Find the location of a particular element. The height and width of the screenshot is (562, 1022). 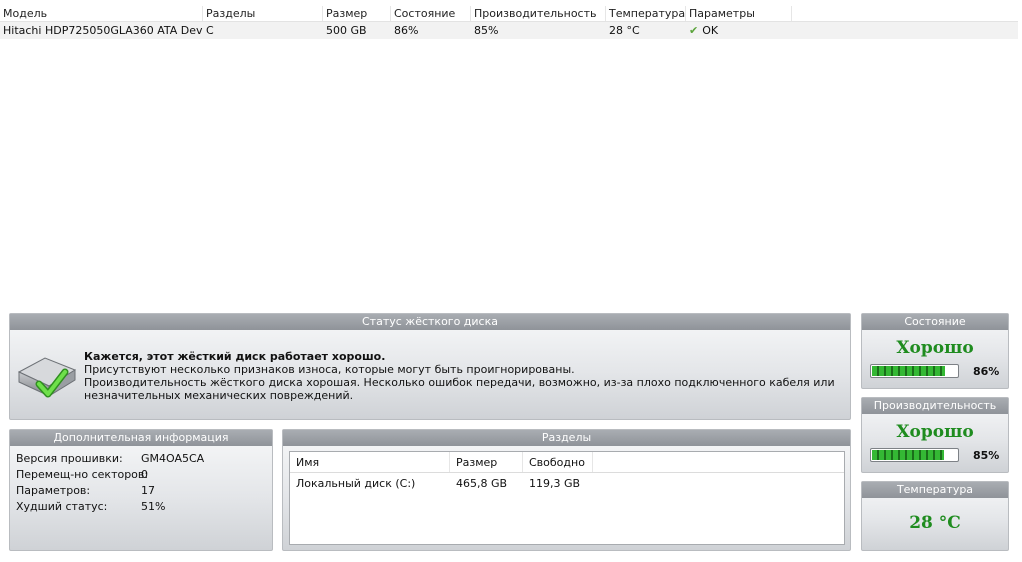

hard-disk-ok-icon is located at coordinates (47, 377).